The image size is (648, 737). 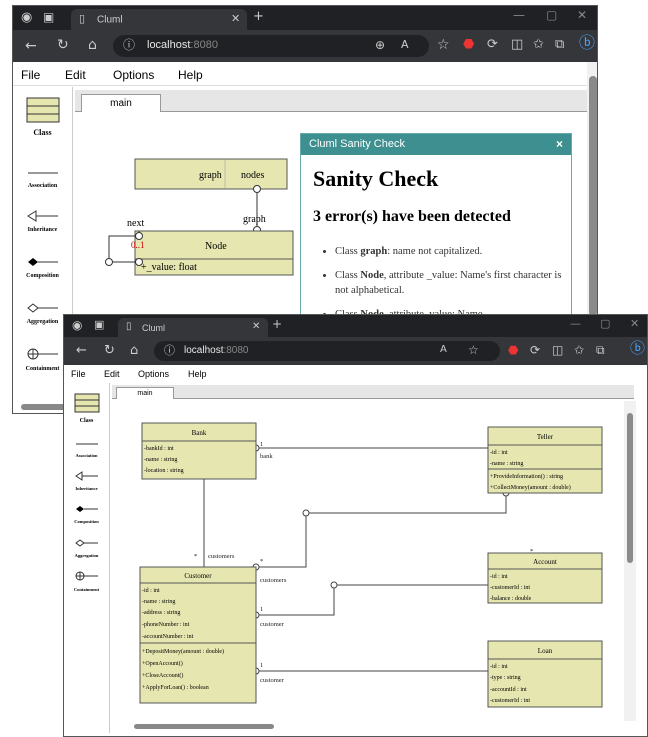 I want to click on page-scroll-thumb, so click(x=593, y=196).